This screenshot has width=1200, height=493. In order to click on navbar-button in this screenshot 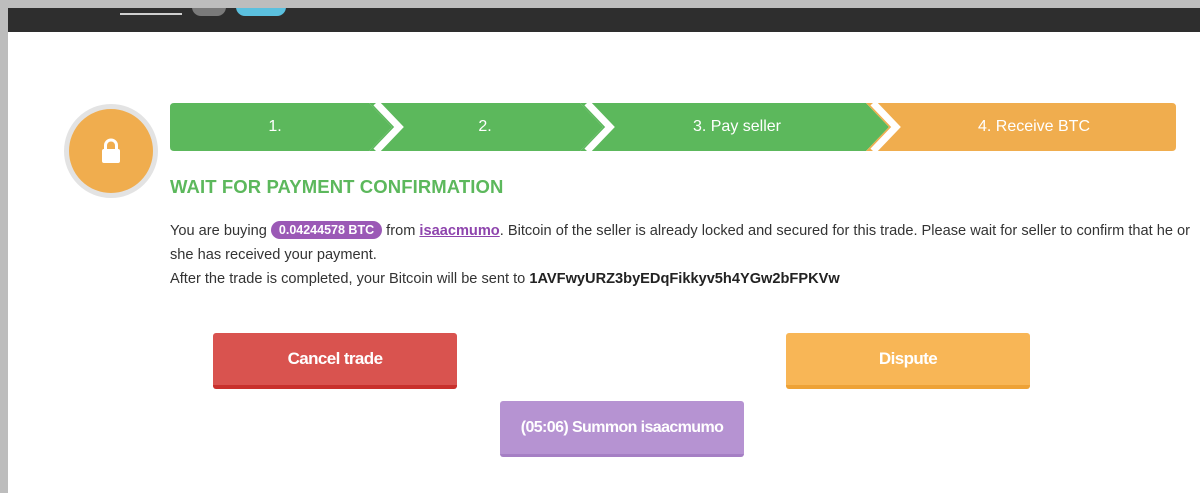, I will do `click(261, 12)`.